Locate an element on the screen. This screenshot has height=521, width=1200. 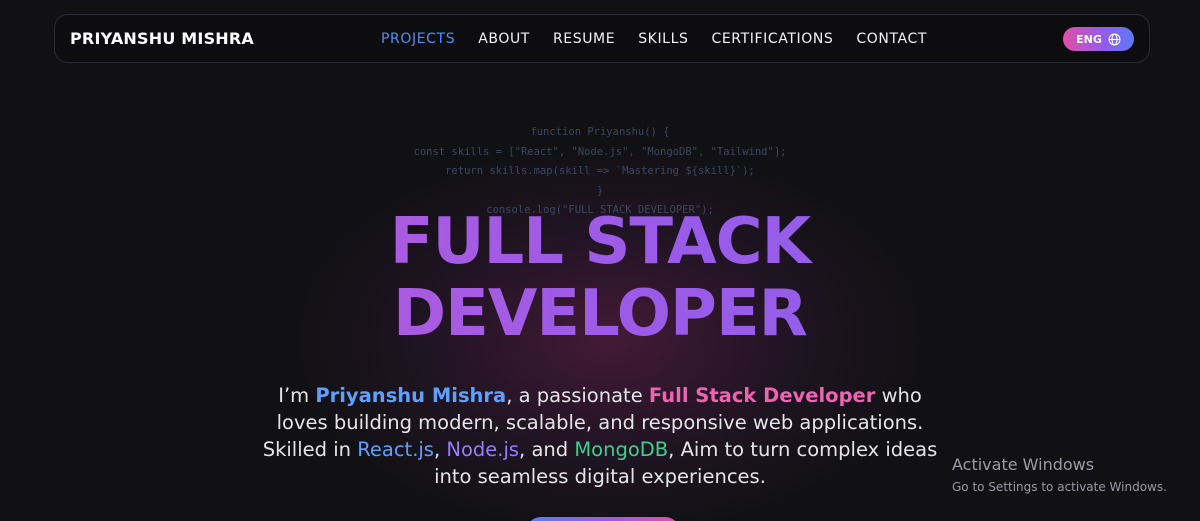
globe-icon is located at coordinates (1114, 39).